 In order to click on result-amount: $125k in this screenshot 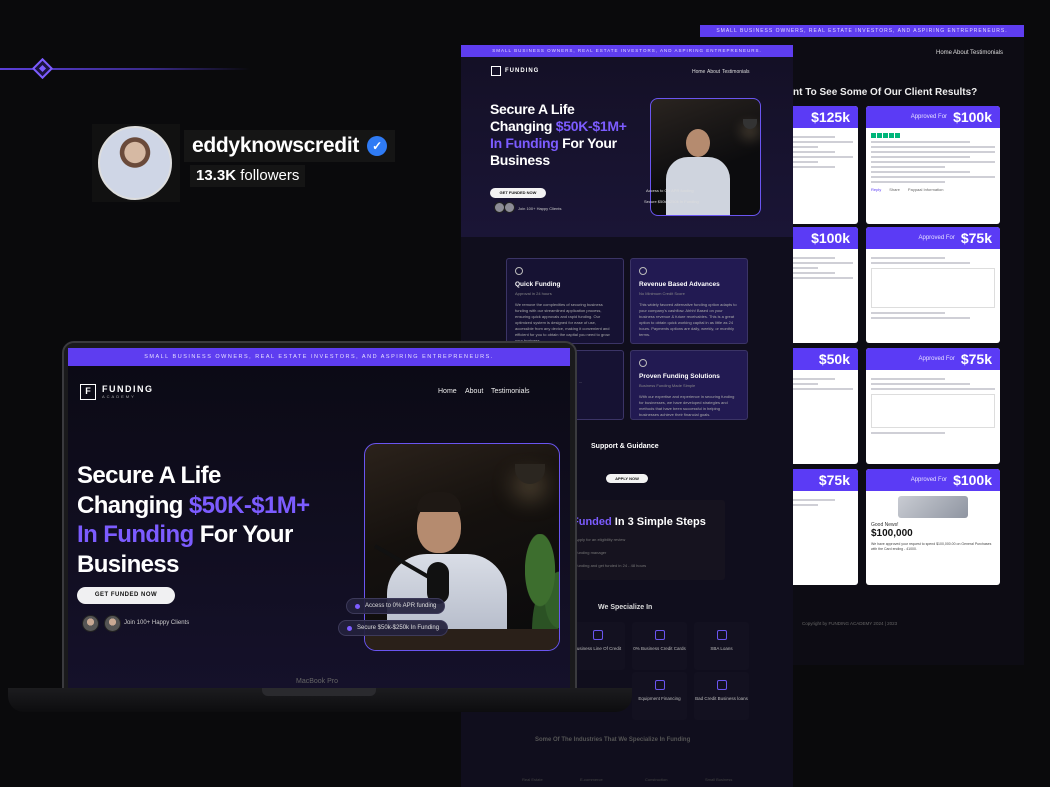, I will do `click(830, 117)`.